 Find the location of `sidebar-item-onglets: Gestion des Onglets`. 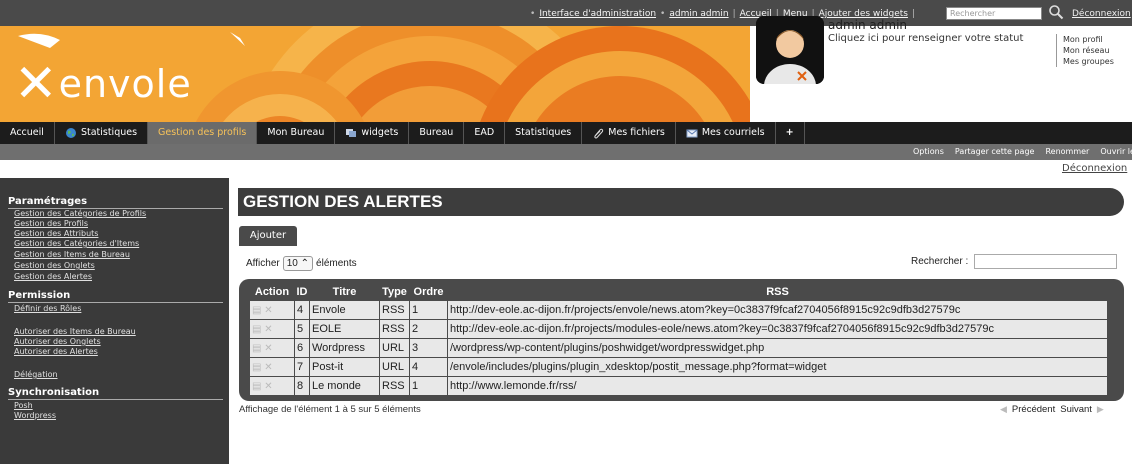

sidebar-item-onglets: Gestion des Onglets is located at coordinates (54, 265).